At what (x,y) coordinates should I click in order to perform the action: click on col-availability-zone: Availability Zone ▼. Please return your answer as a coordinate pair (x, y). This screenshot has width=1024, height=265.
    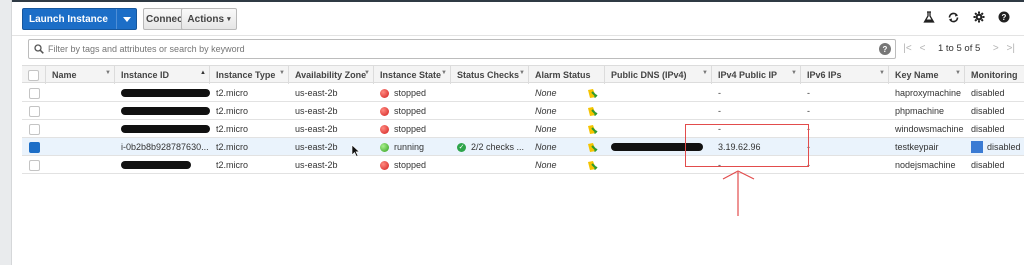
    Looking at the image, I should click on (331, 75).